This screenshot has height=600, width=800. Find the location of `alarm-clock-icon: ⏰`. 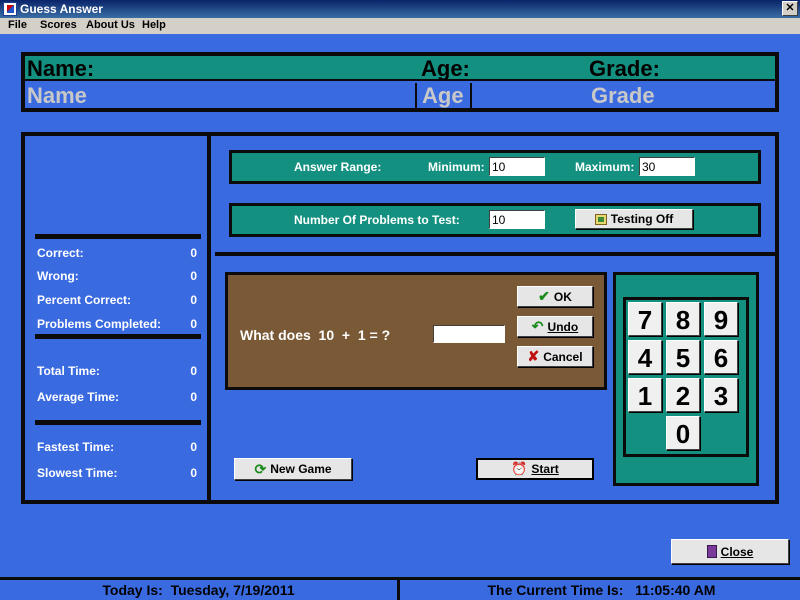

alarm-clock-icon: ⏰ is located at coordinates (519, 468).